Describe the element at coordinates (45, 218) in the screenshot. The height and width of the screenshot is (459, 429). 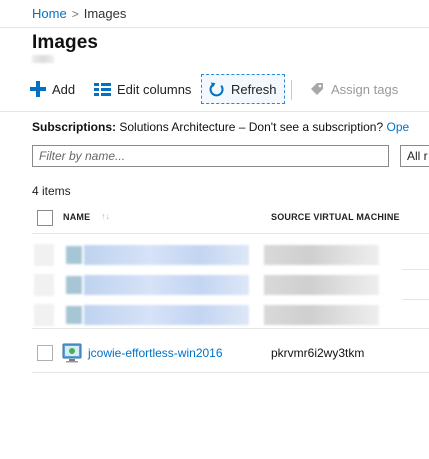
I see `select-all-checkbox` at that location.